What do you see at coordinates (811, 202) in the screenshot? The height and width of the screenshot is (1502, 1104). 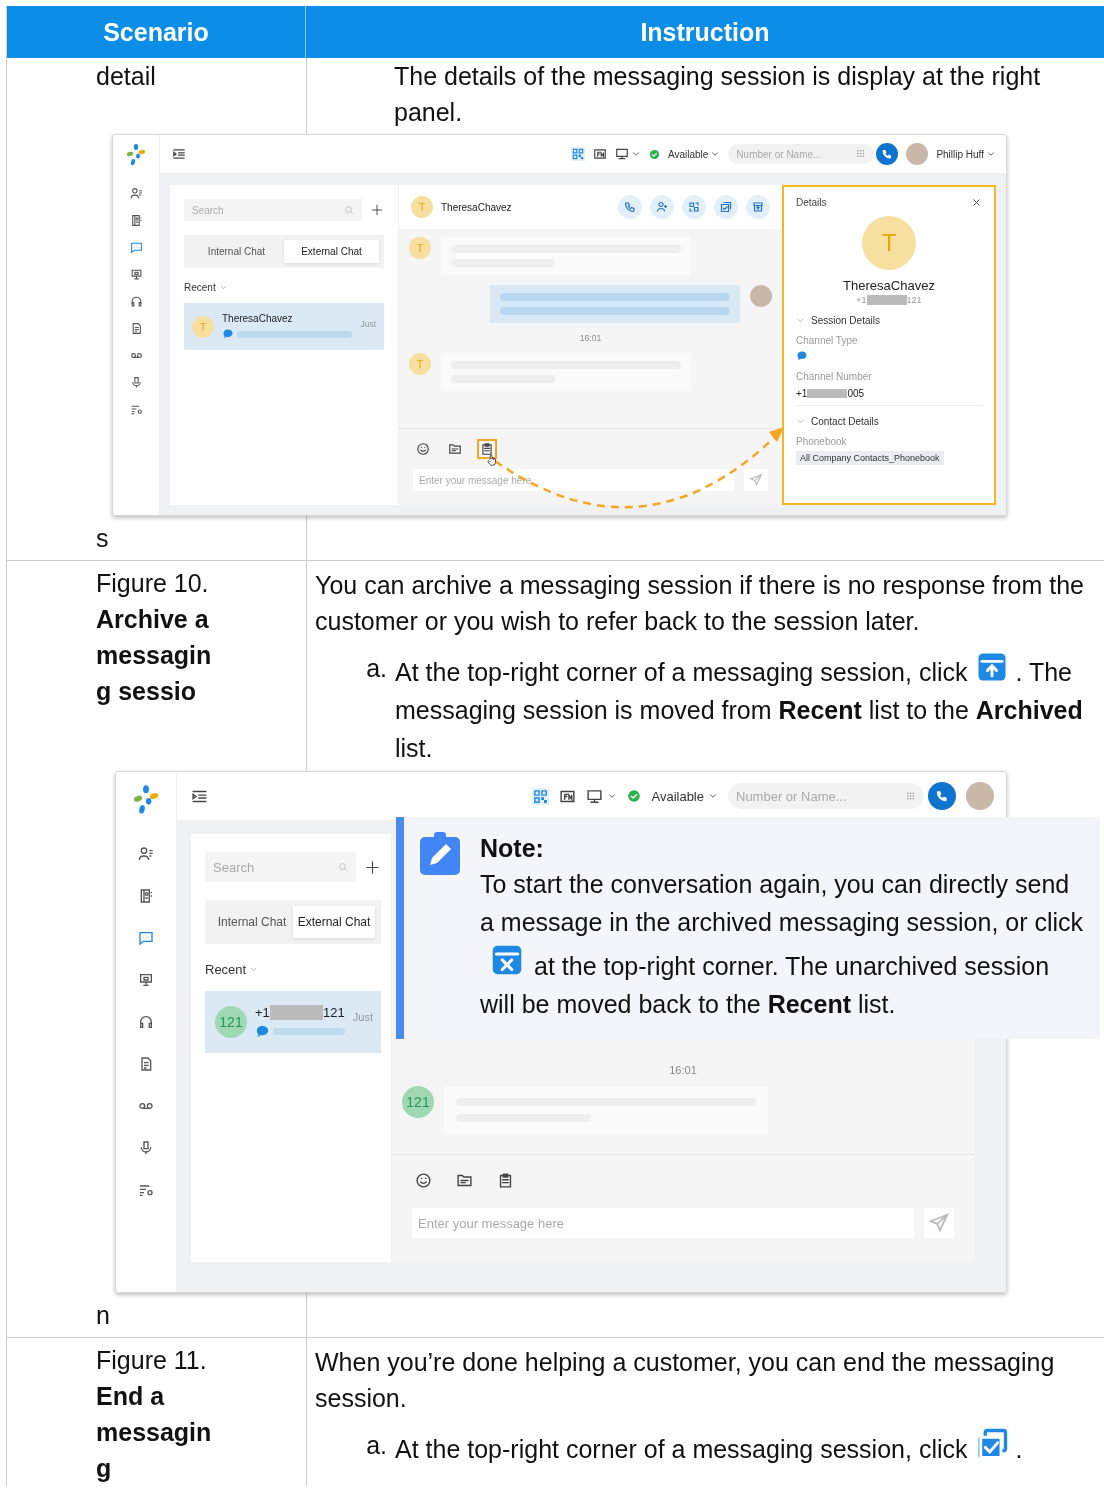 I see `panel-title: Details` at bounding box center [811, 202].